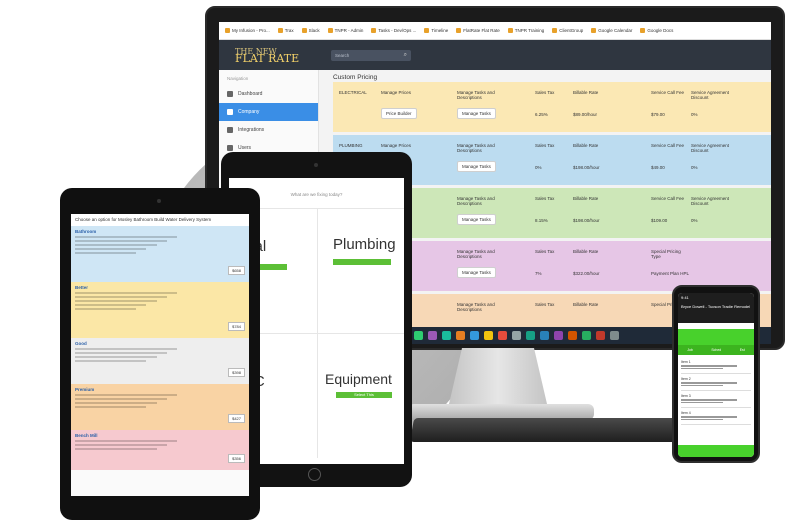  I want to click on discount-label: Service Agreement Discount, so click(710, 201).